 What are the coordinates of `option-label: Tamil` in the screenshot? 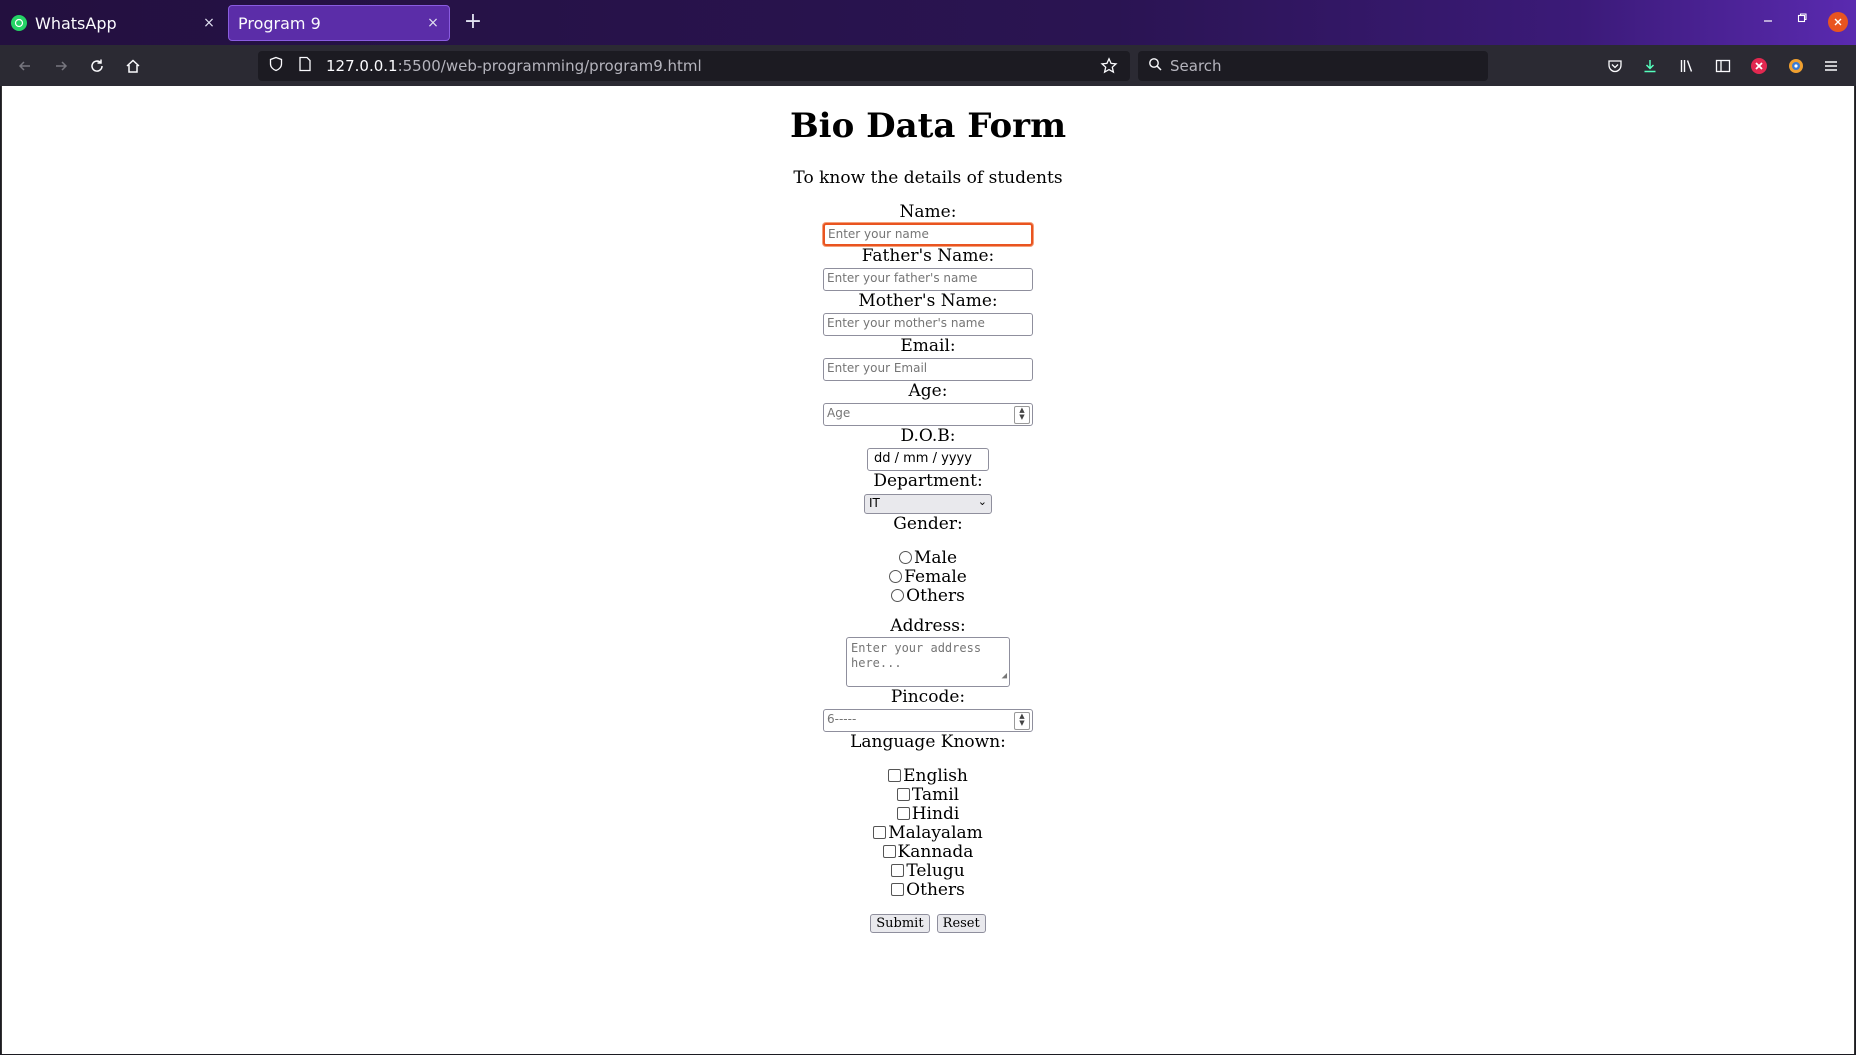 It's located at (935, 795).